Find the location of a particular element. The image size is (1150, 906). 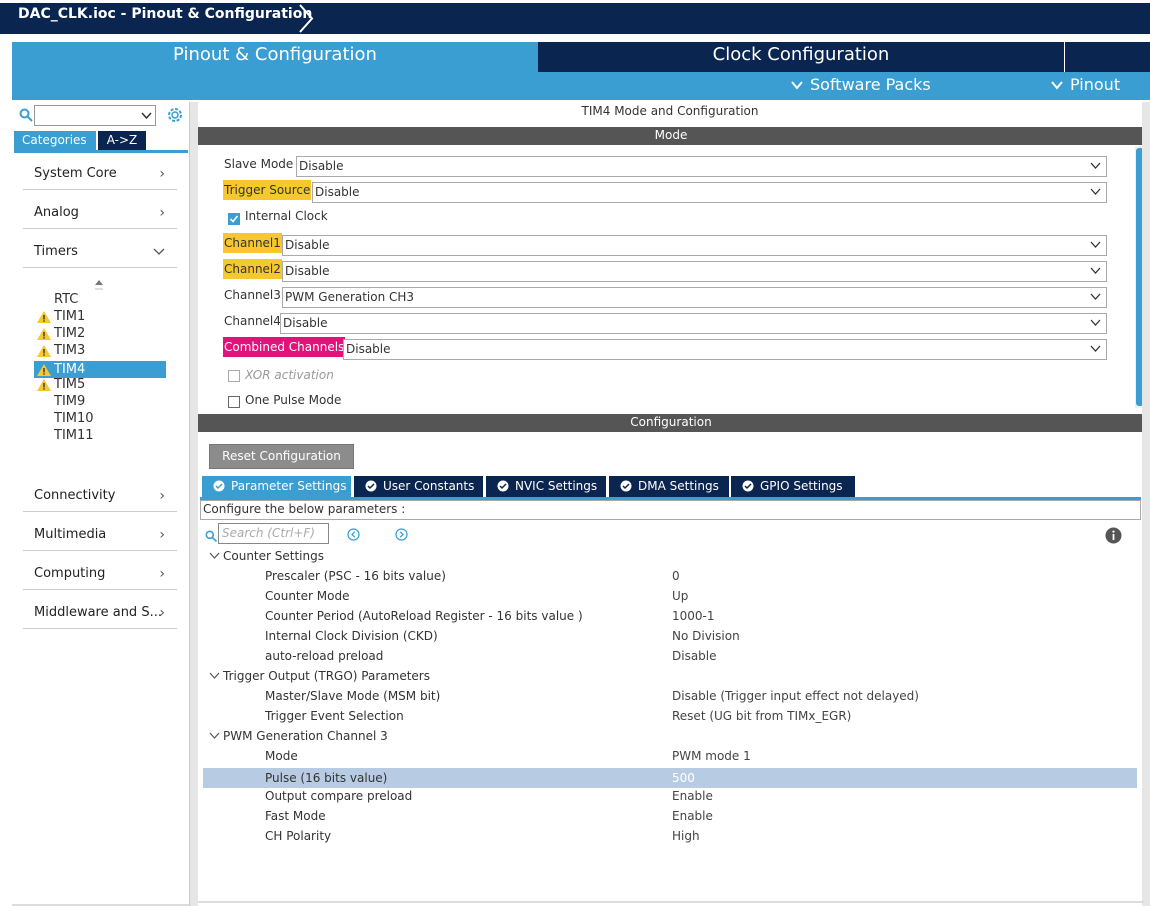

previous-match-icon is located at coordinates (353, 534).